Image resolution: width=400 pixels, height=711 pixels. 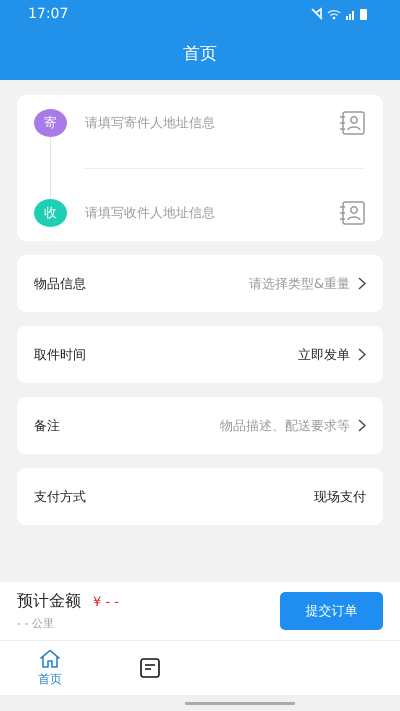 I want to click on address-badge: 寄, so click(x=50, y=123).